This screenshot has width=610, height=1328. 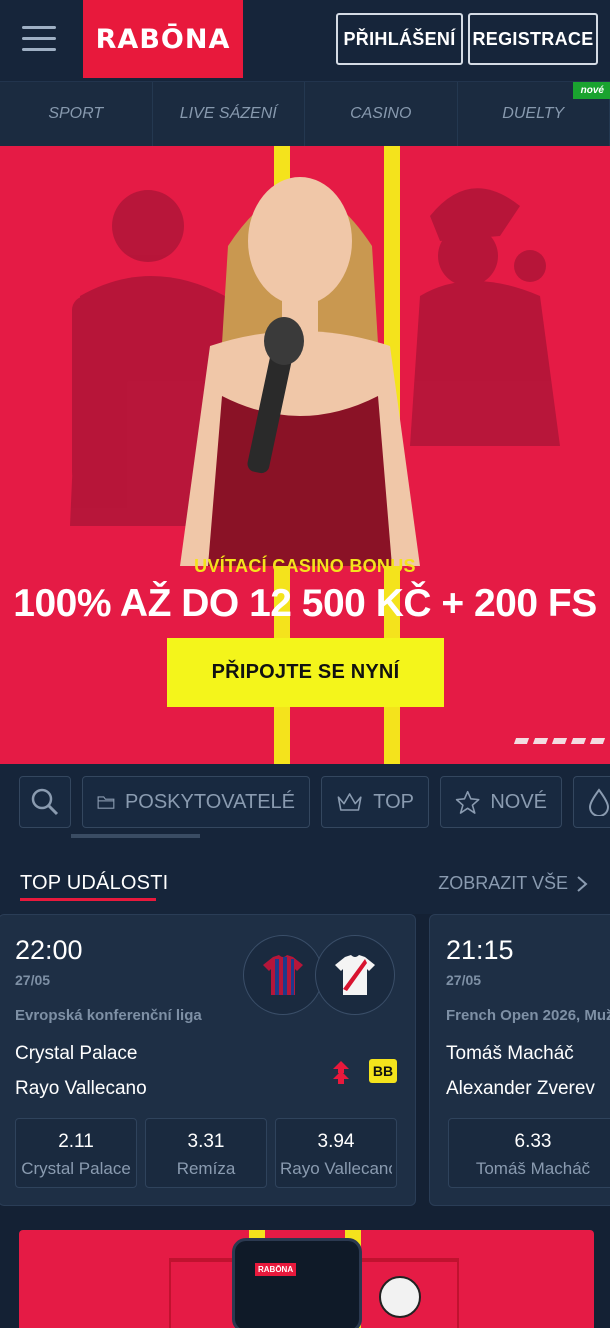 I want to click on new-button: NOVÉ, so click(x=501, y=802).